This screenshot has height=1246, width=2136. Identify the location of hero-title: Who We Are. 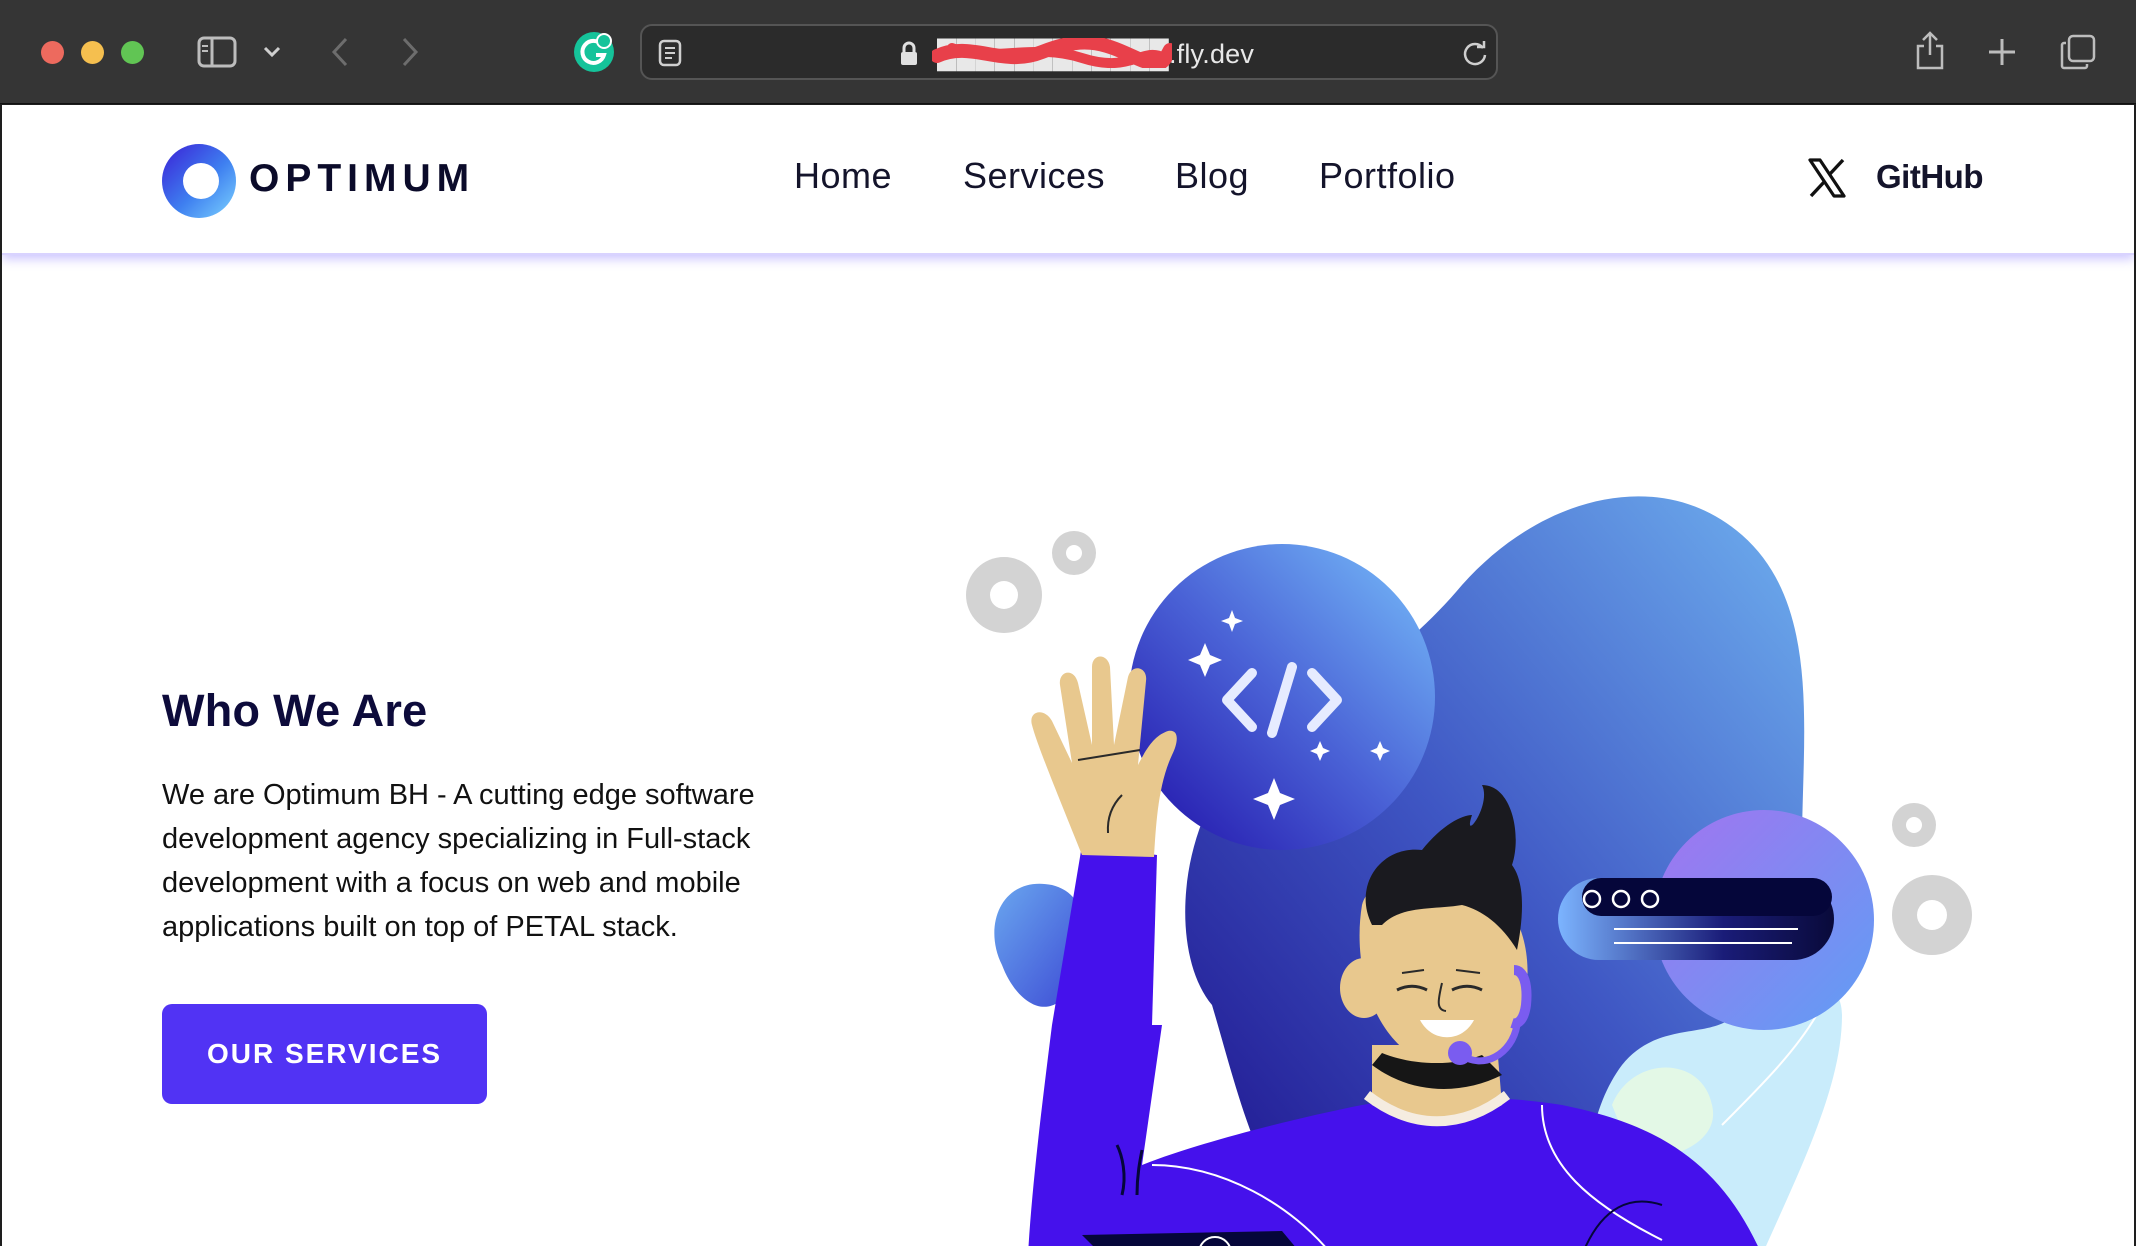
(295, 710).